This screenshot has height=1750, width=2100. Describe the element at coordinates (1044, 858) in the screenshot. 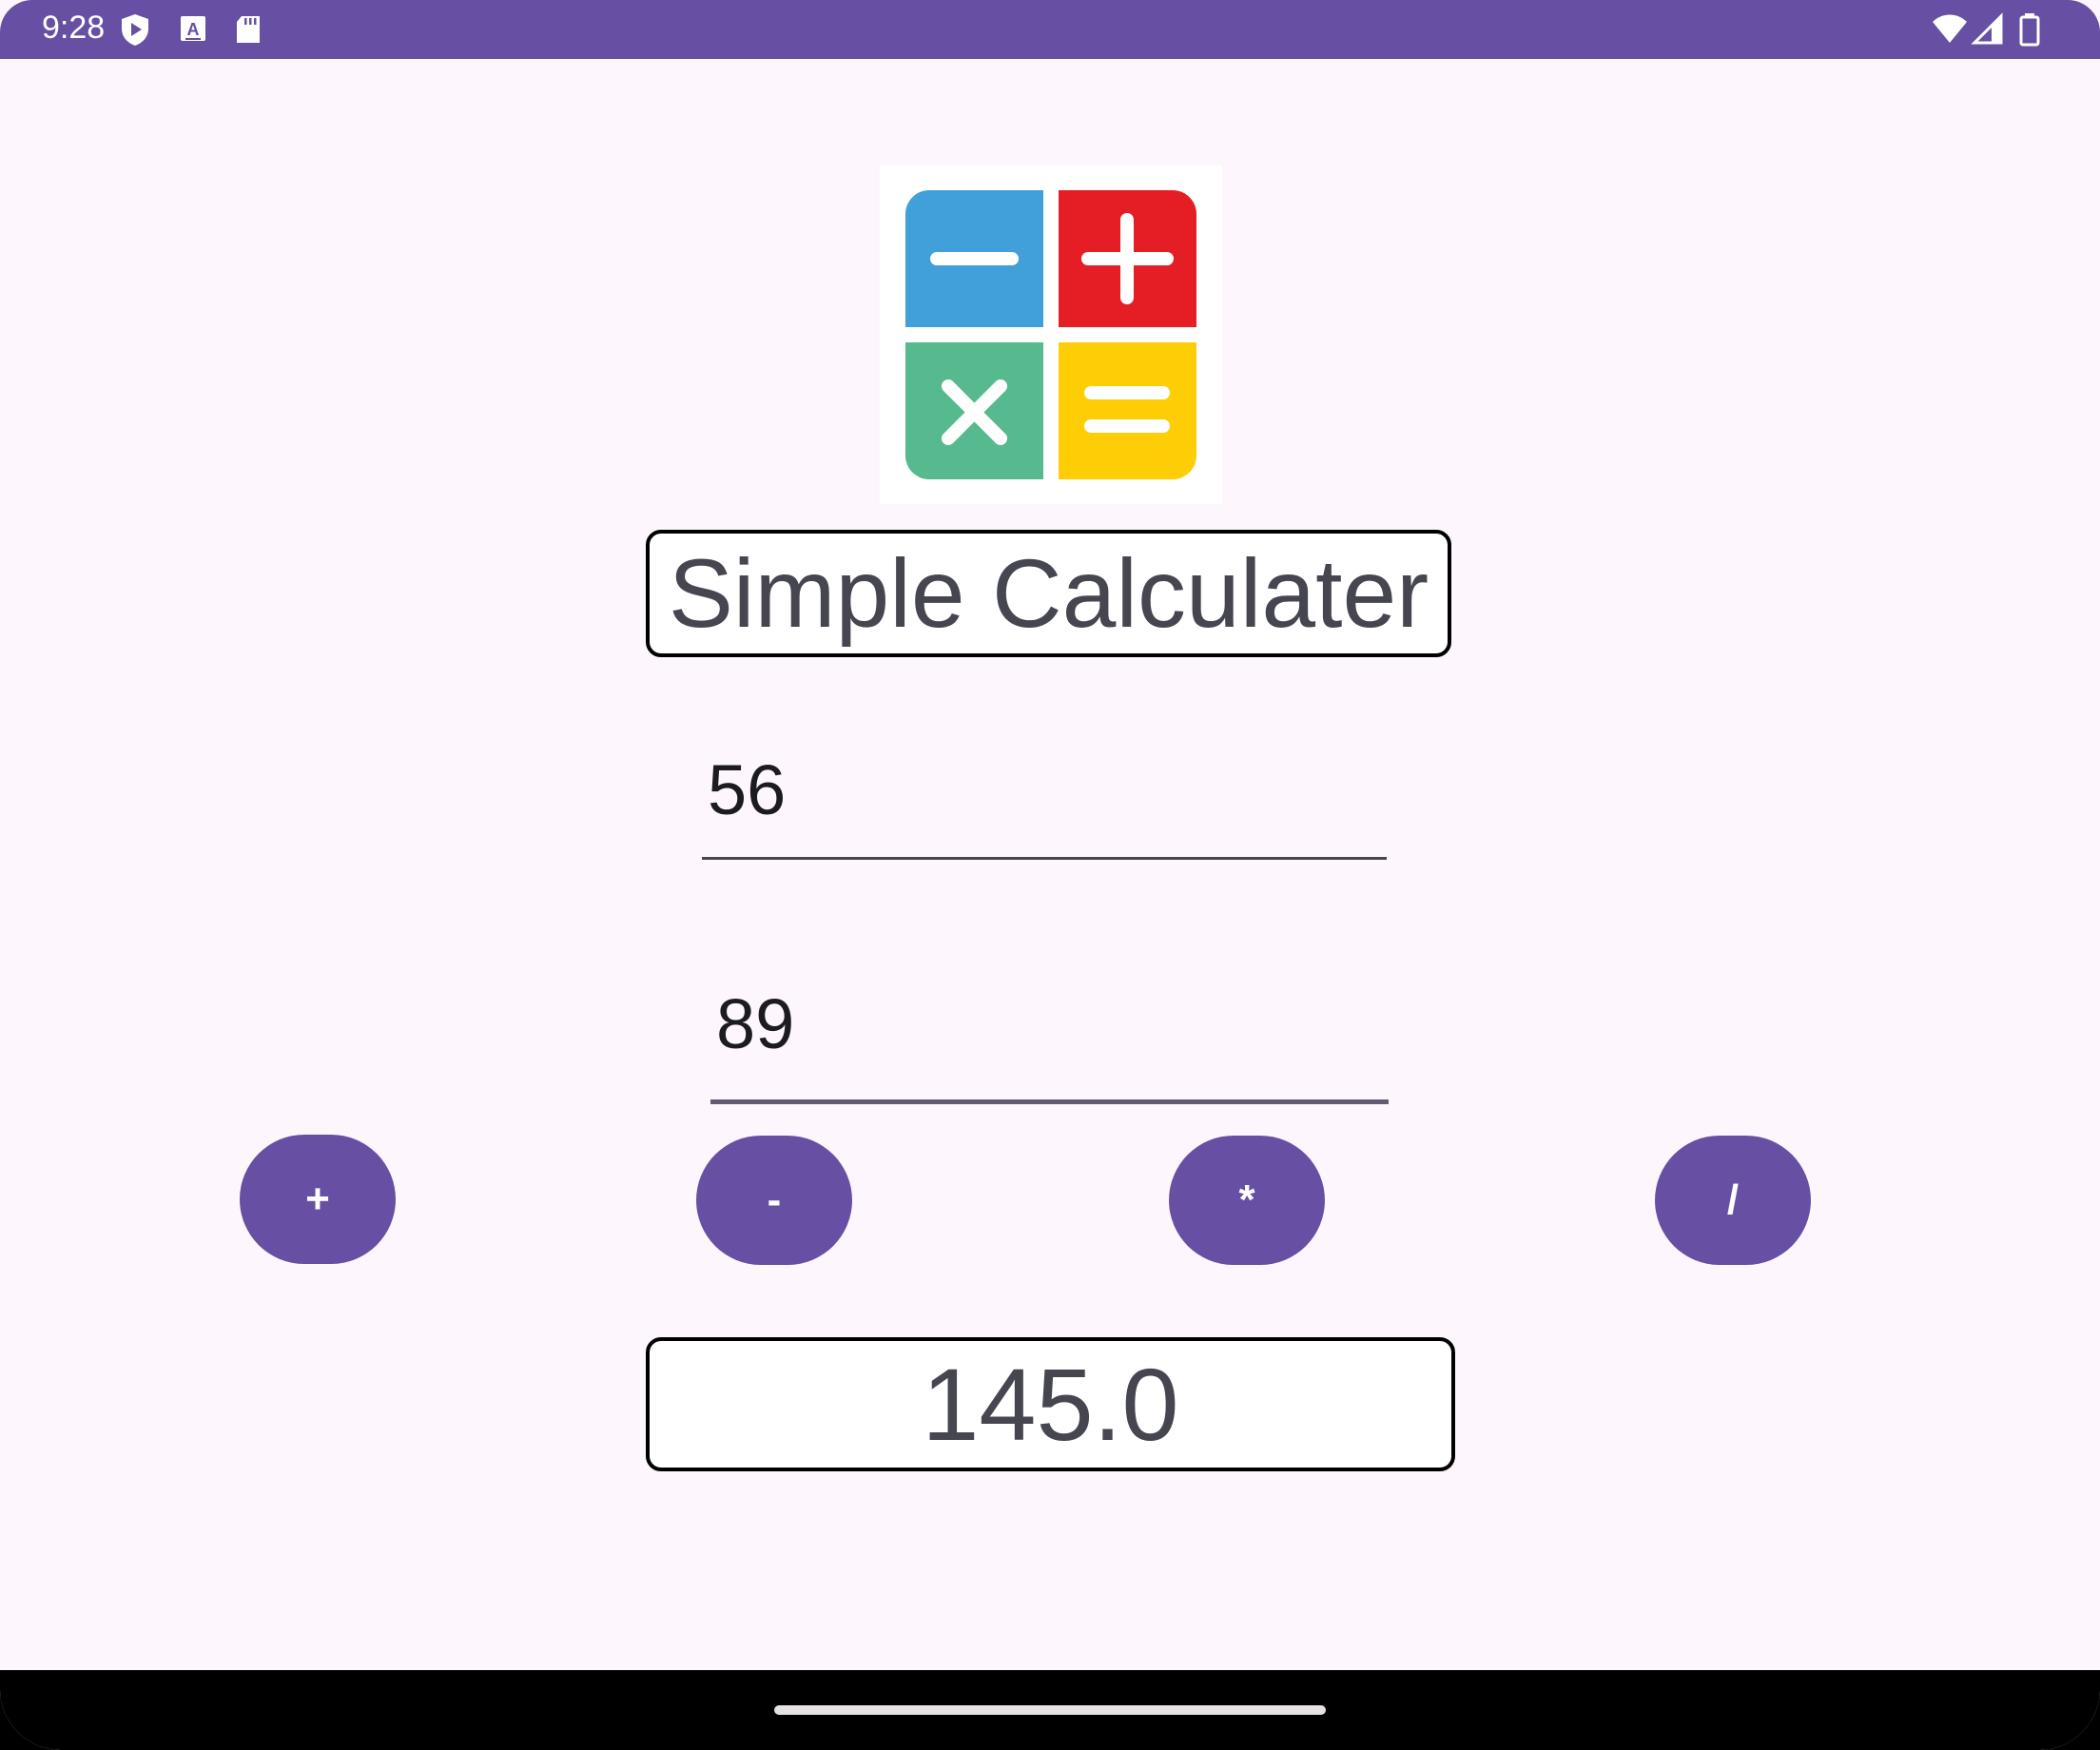

I see `first-number-underline` at that location.